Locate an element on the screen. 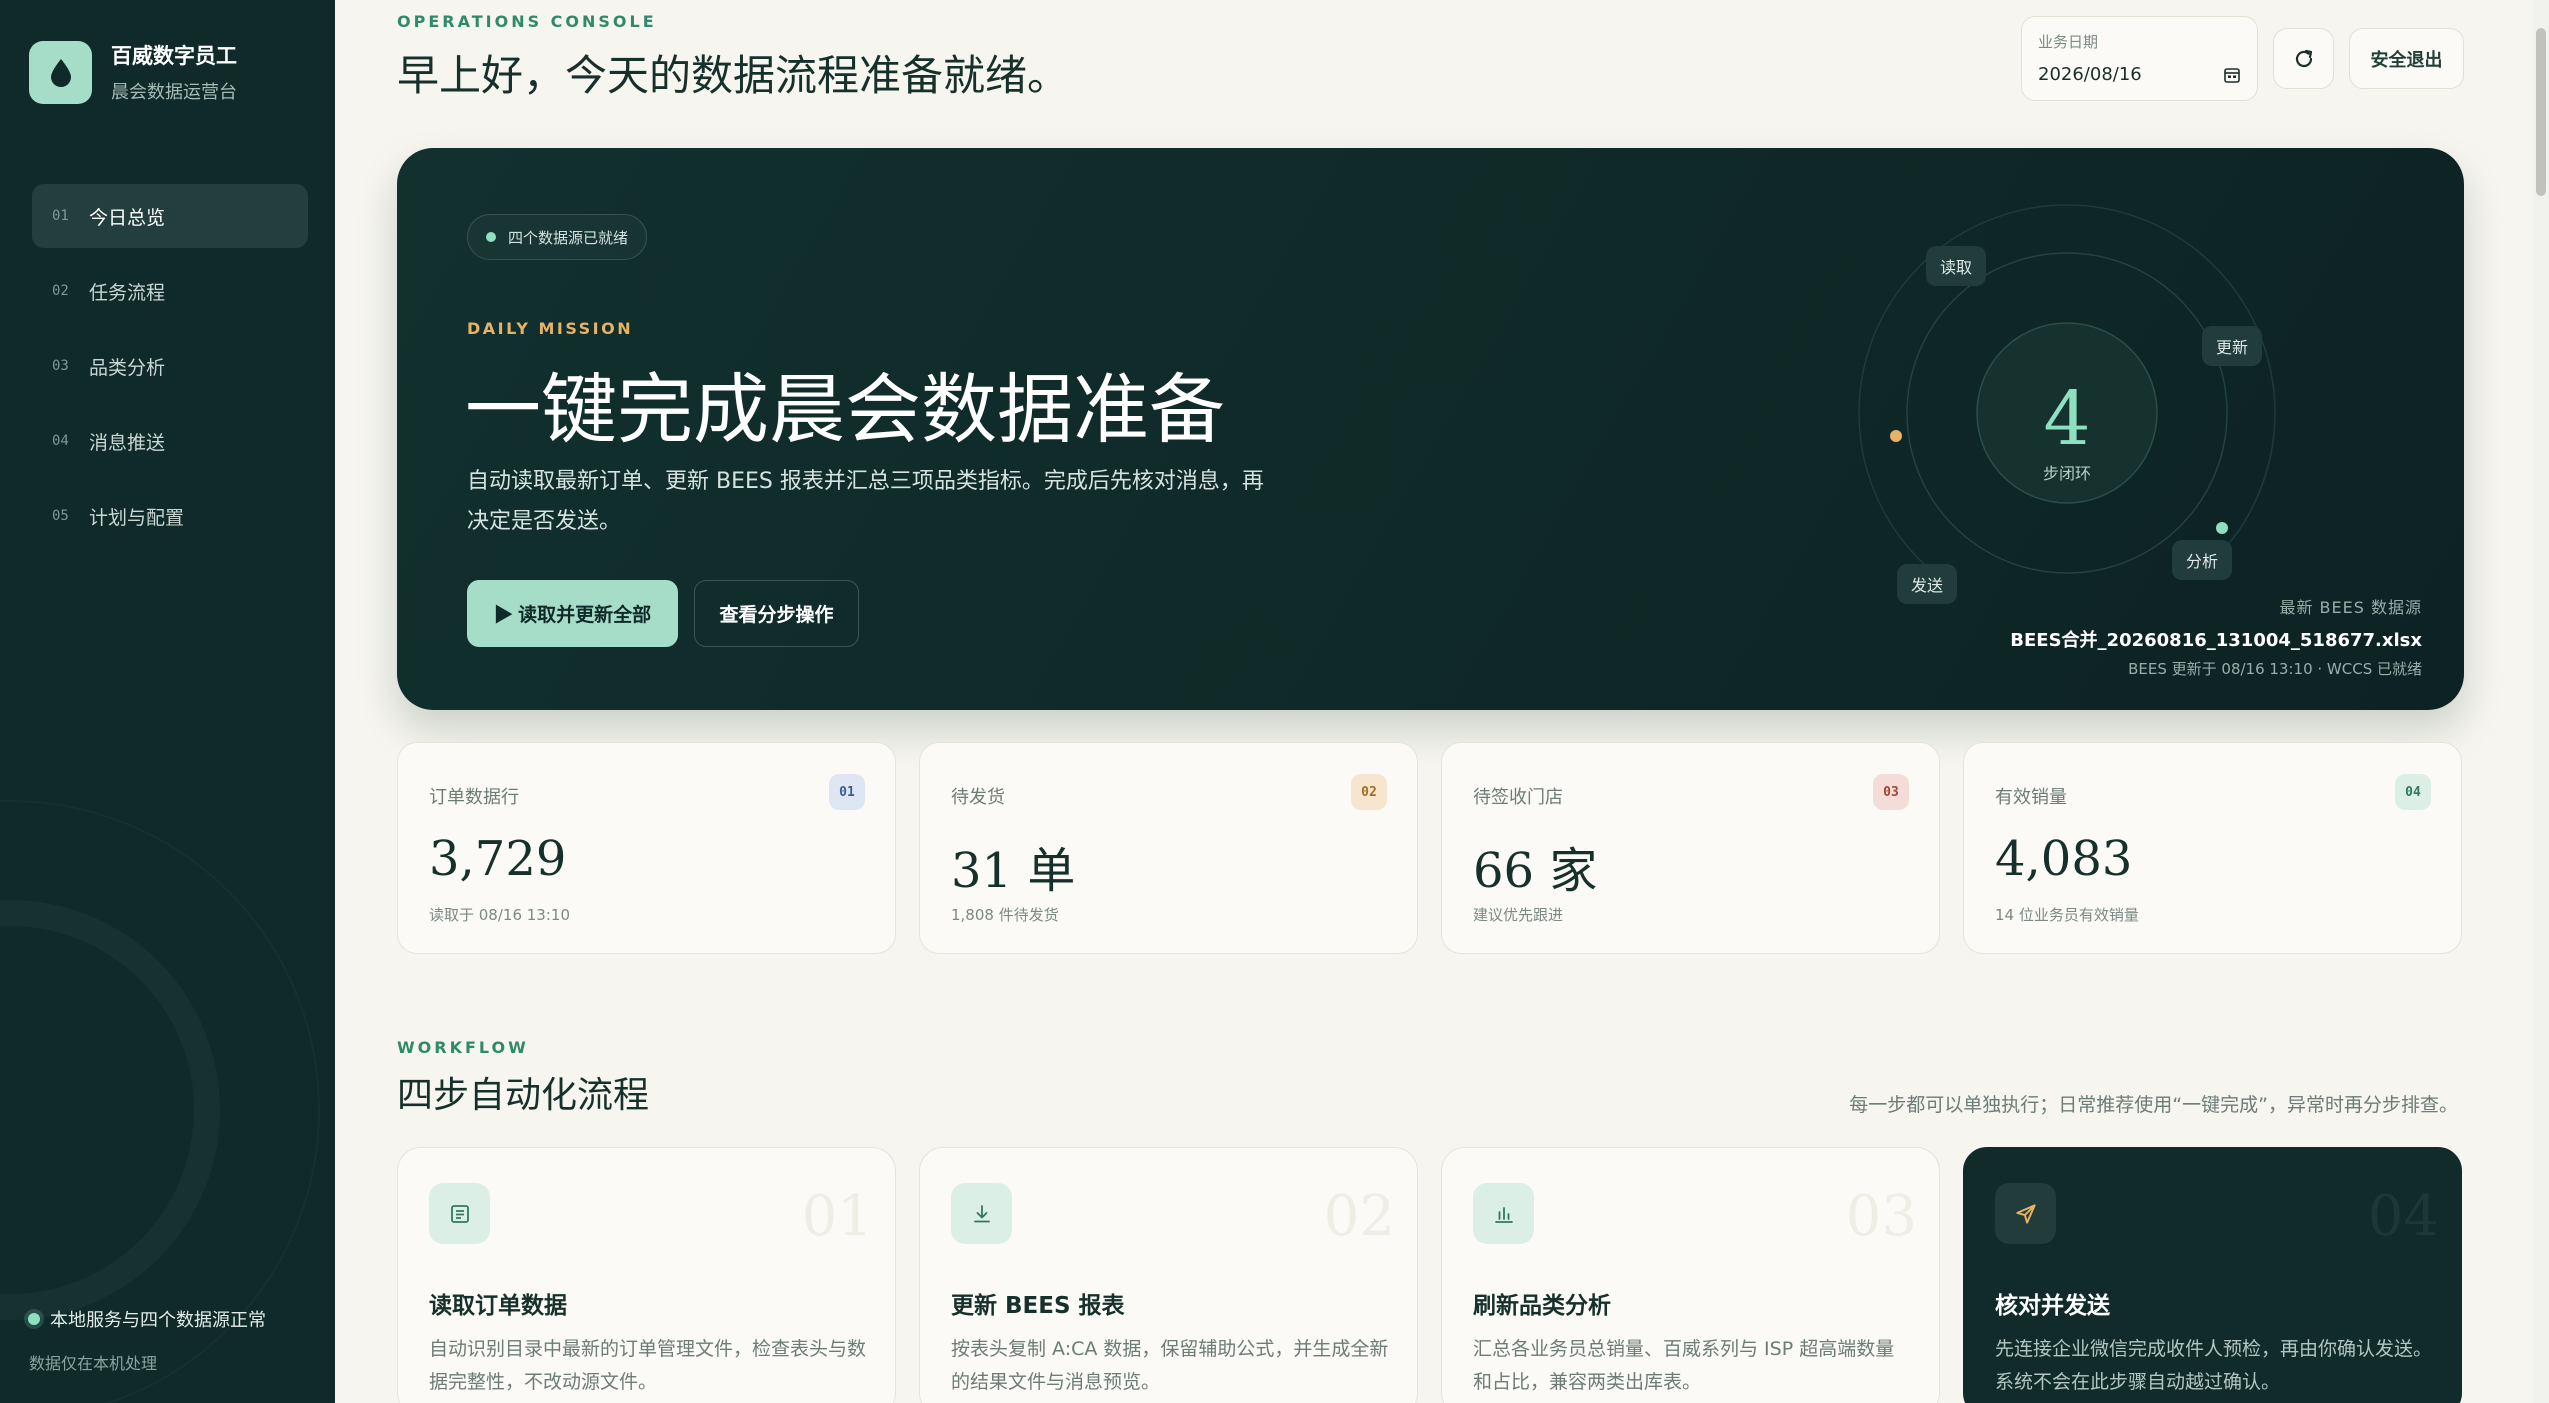 The height and width of the screenshot is (1403, 2549). nav-index: 05 is located at coordinates (60, 516).